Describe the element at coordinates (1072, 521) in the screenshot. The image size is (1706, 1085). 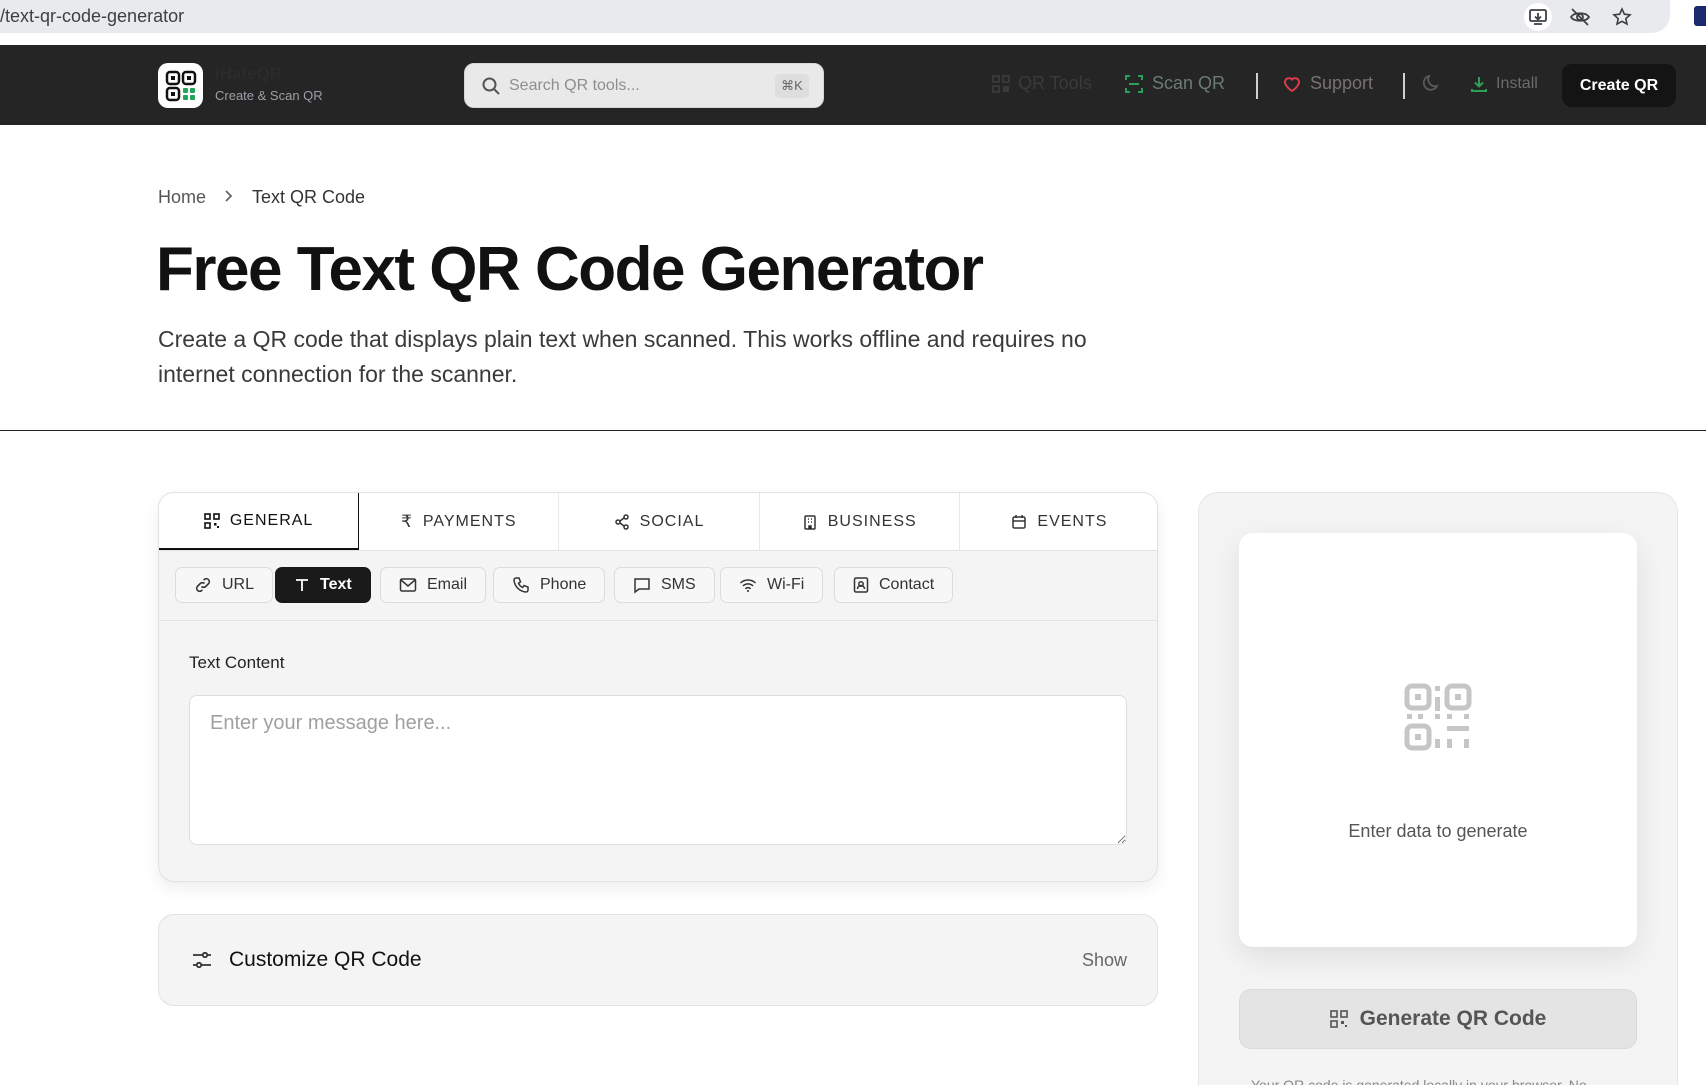
I see `tab-label: EVENTS` at that location.